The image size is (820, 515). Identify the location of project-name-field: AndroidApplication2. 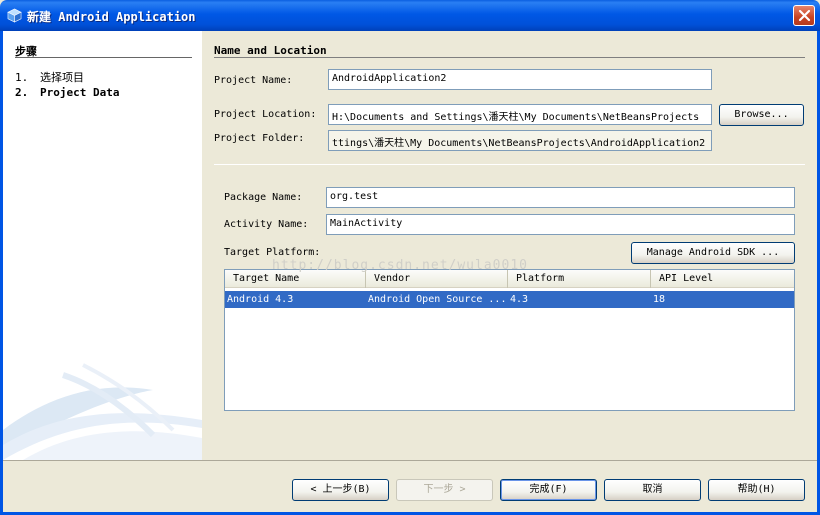
(520, 79).